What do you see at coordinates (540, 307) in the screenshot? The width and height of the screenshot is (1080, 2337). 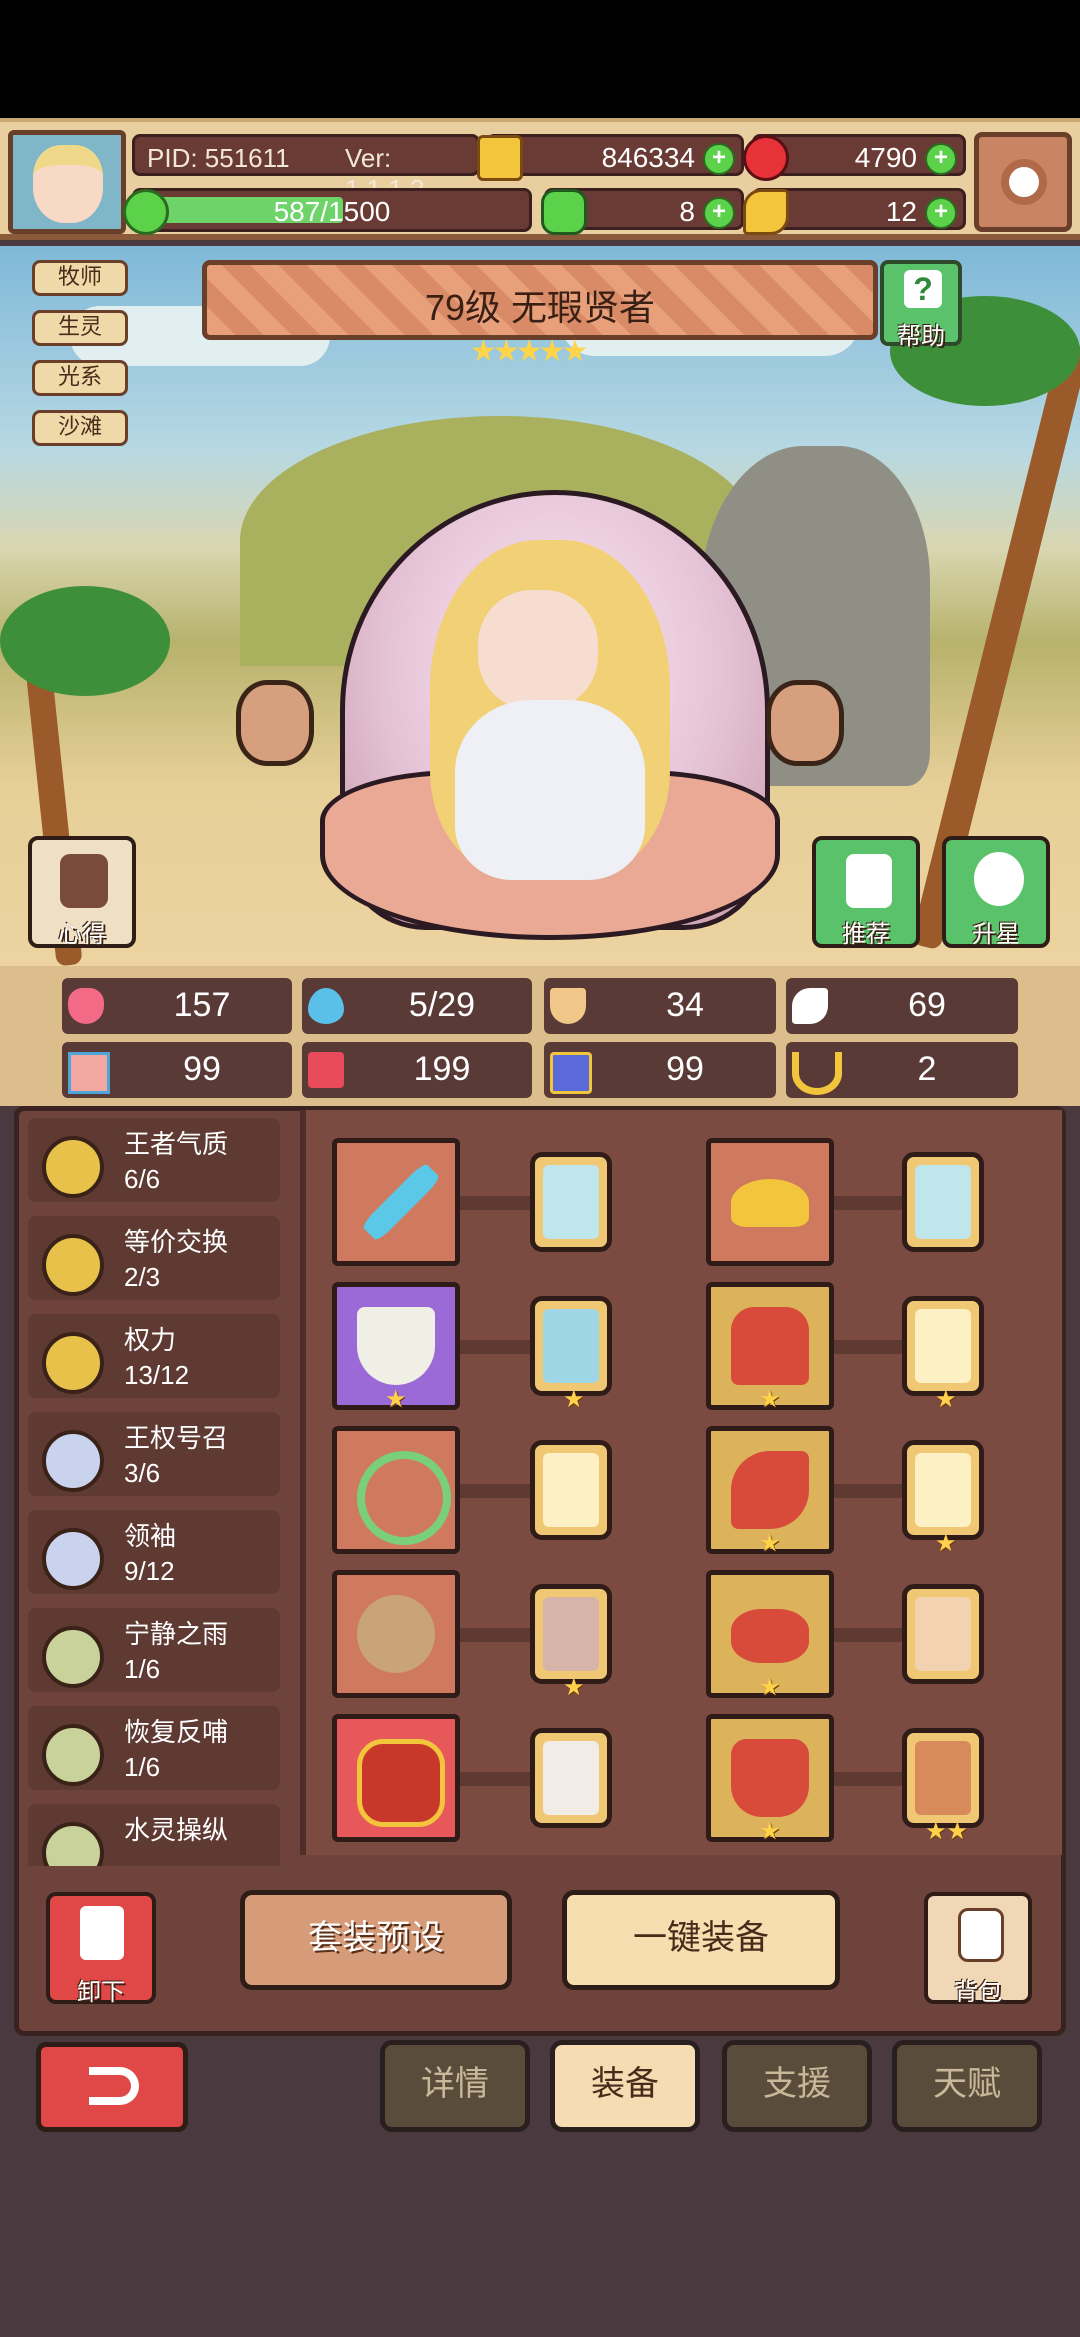 I see `hero-level-name: 79级 无瑕贤者` at bounding box center [540, 307].